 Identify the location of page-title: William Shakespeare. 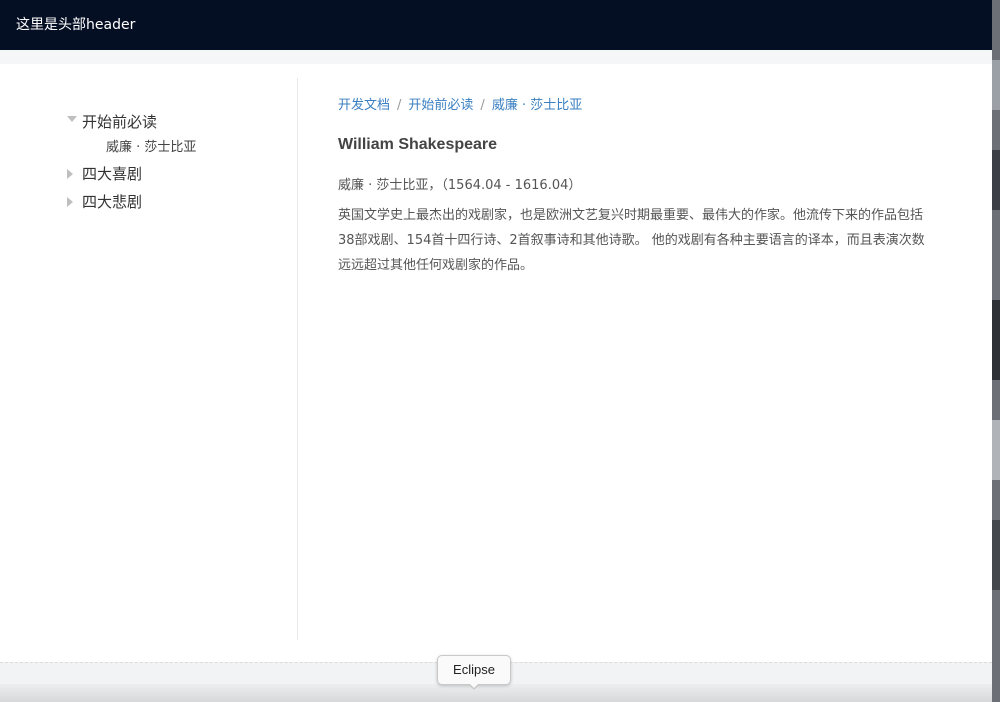
(418, 144).